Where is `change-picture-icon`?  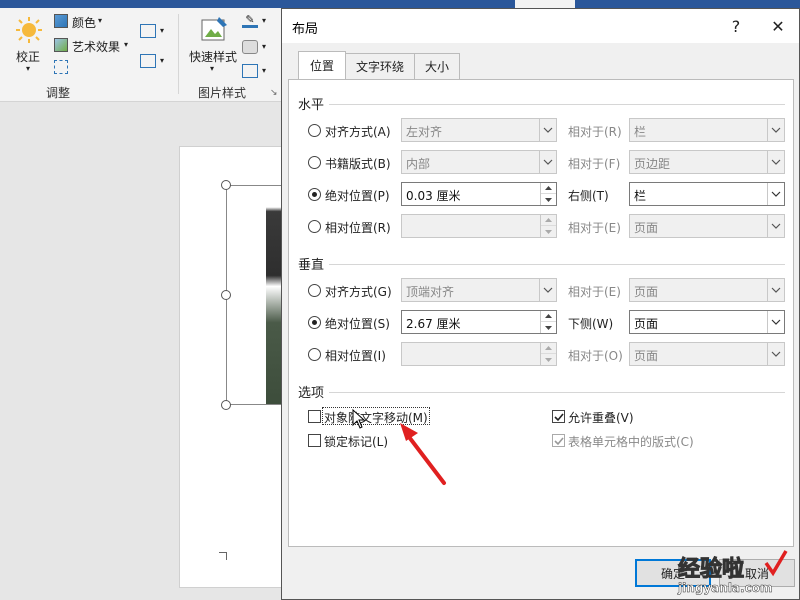 change-picture-icon is located at coordinates (148, 61).